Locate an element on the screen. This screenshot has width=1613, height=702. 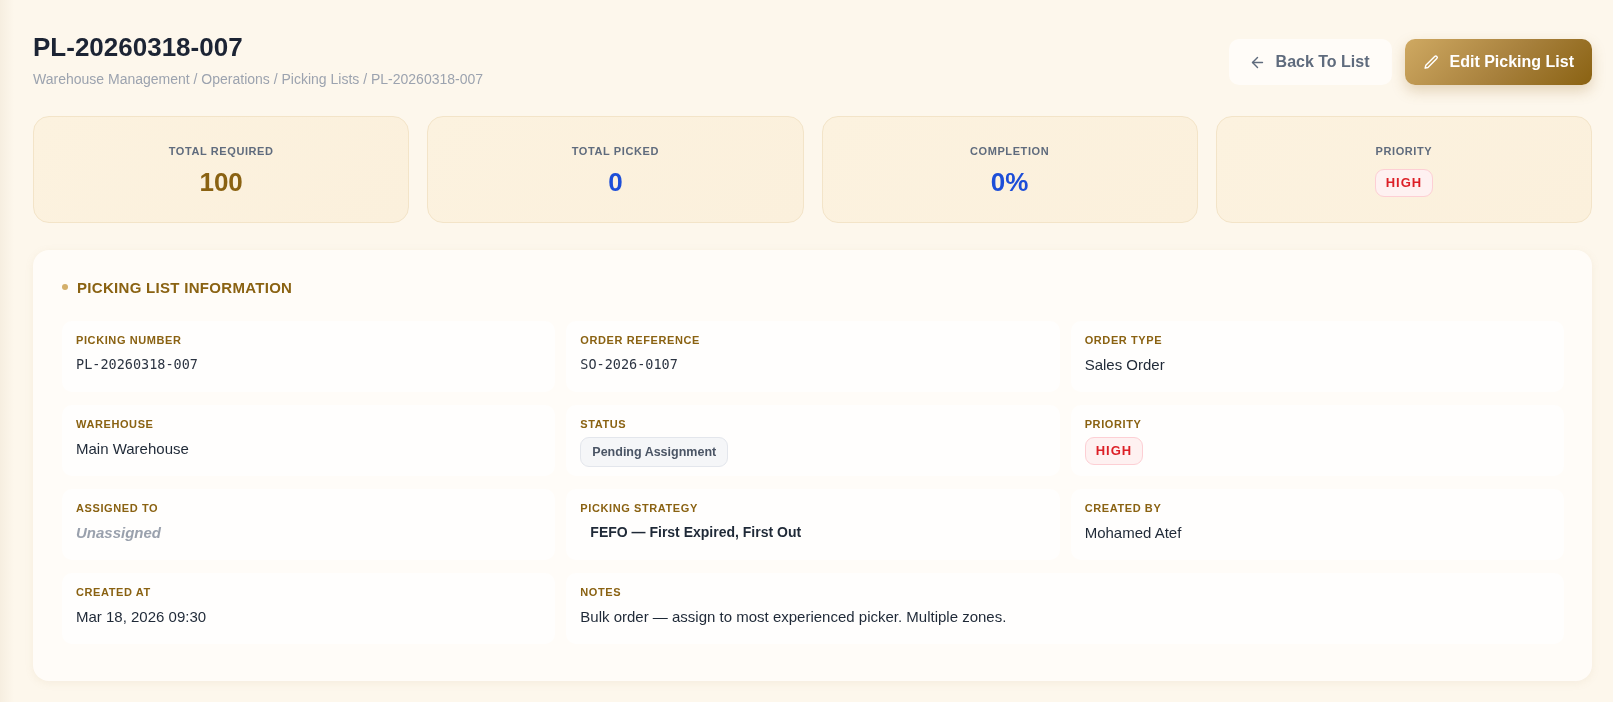
field-label: PICKING STRATEGY is located at coordinates (639, 508).